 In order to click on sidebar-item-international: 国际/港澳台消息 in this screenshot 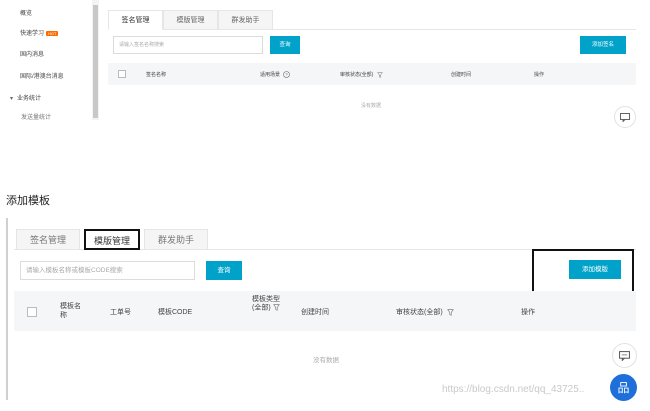, I will do `click(42, 75)`.